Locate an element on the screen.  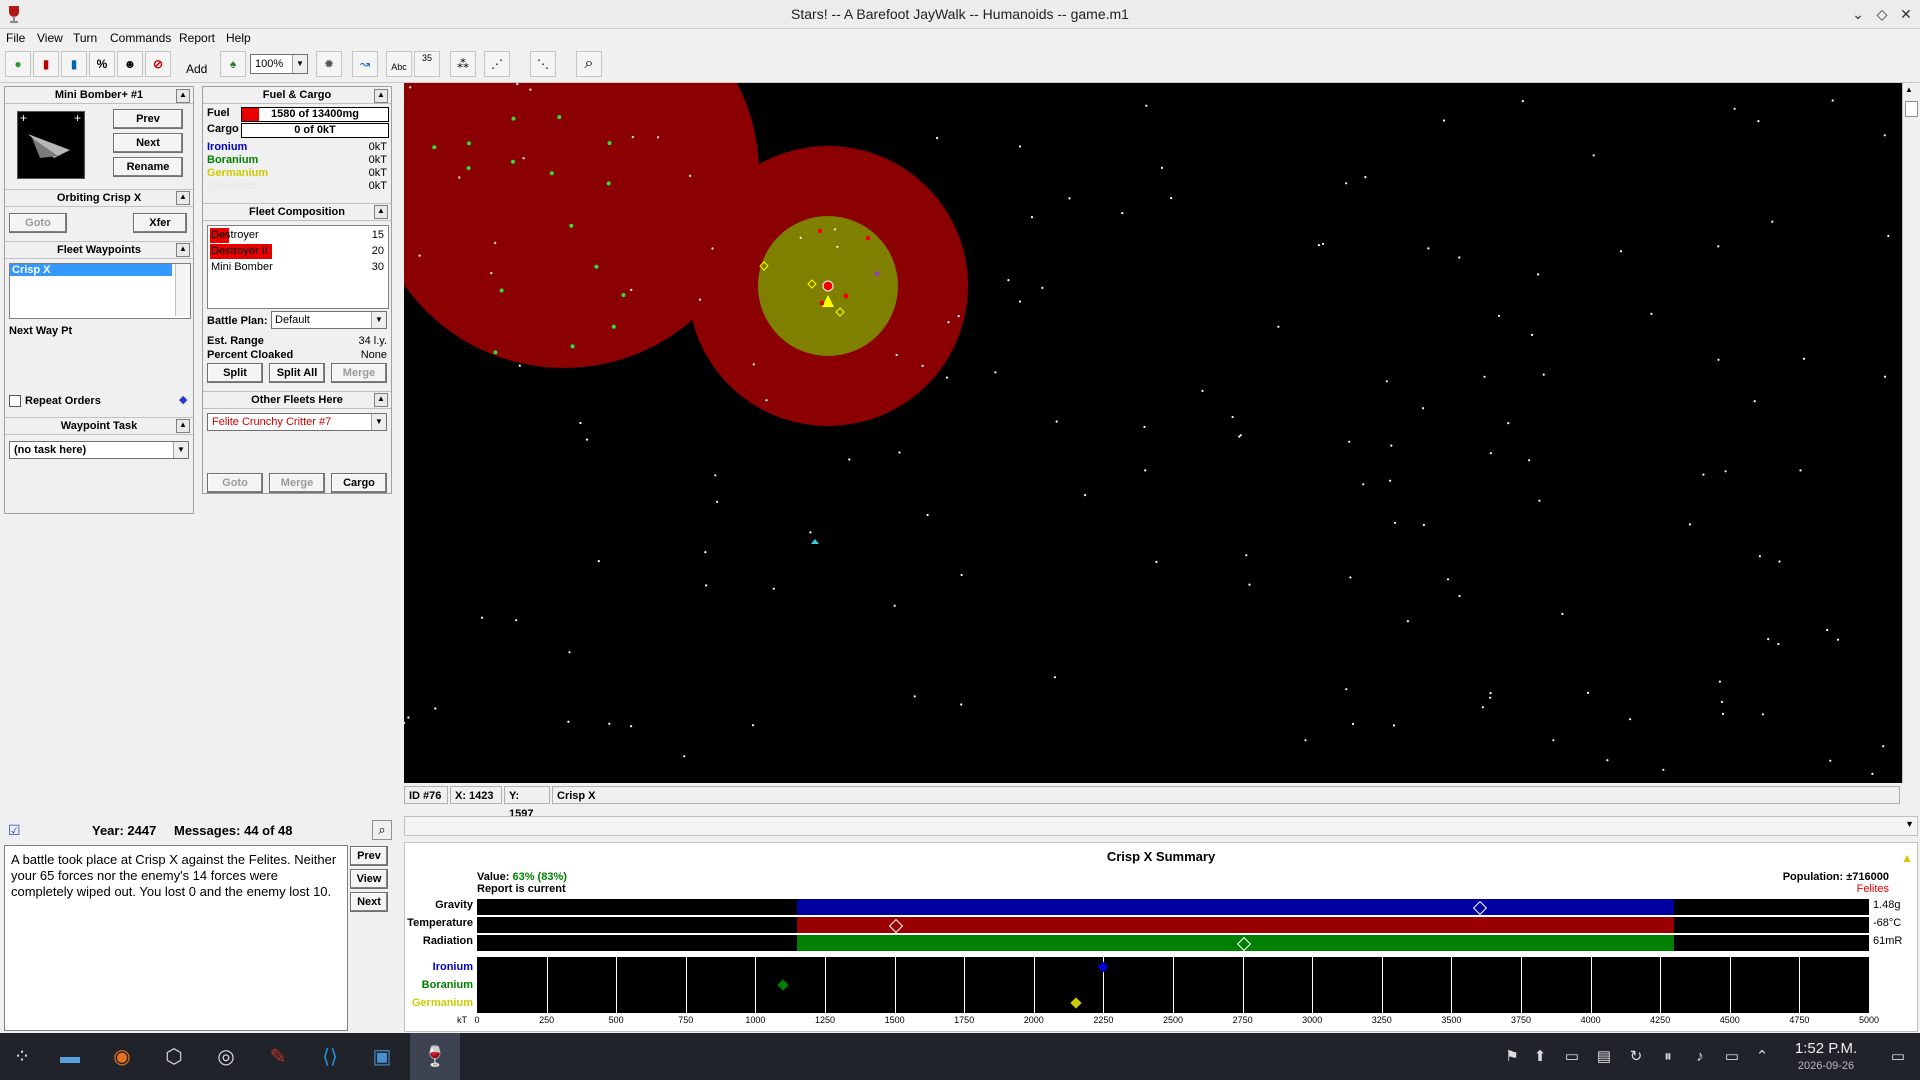
ship-design-icon: ♠ is located at coordinates (233, 64).